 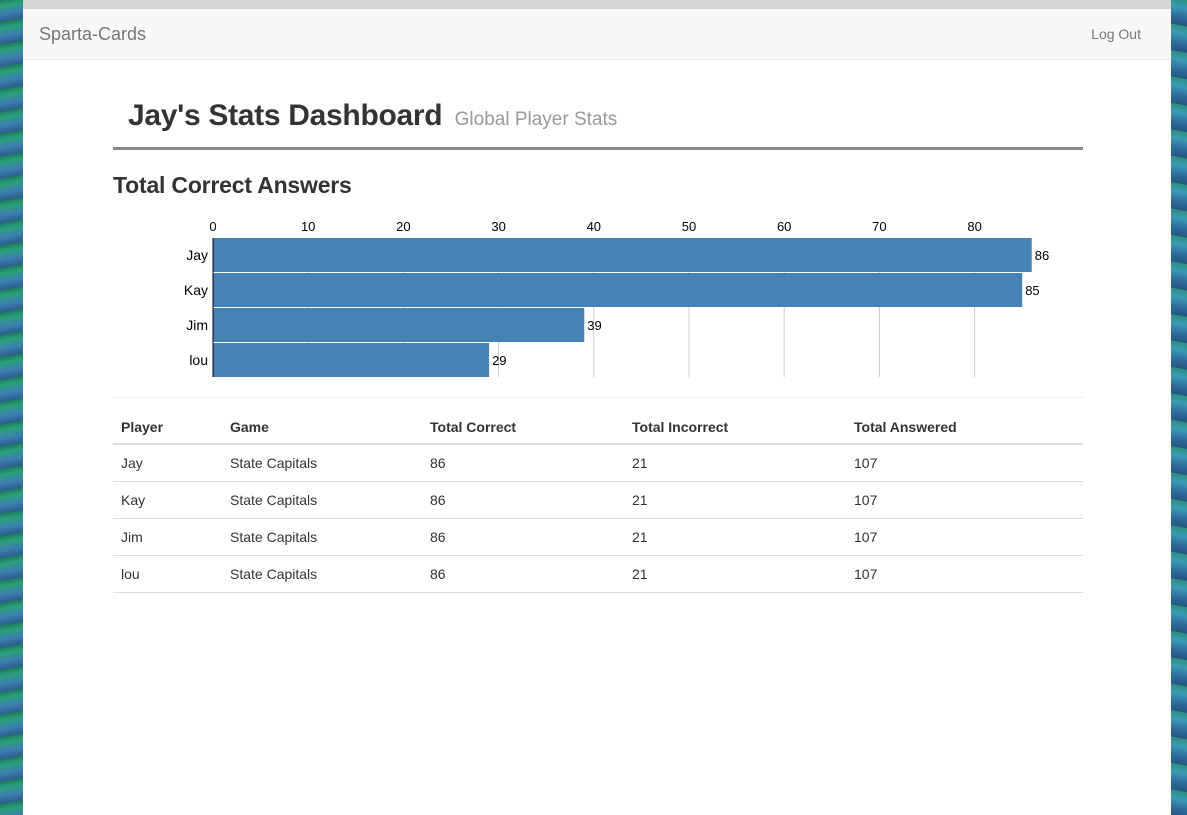 I want to click on x-tick-label: 80, so click(x=974, y=226).